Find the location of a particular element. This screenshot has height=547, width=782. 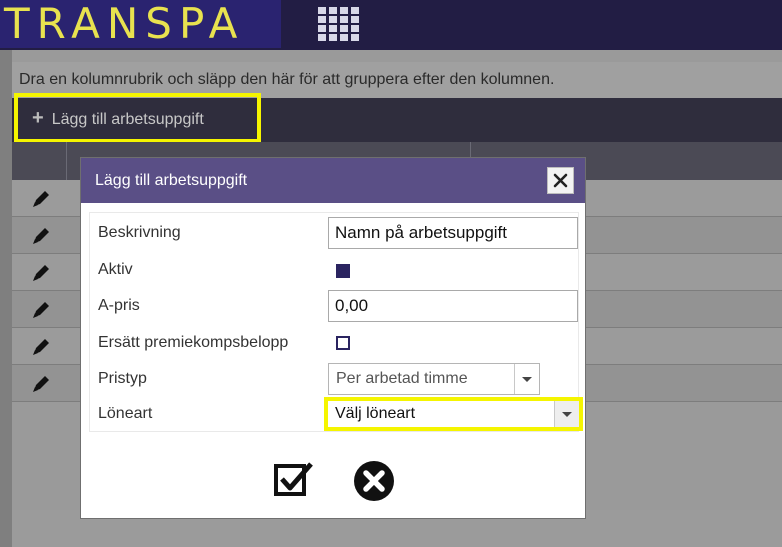

price-type-select: Per arbetad timme is located at coordinates (434, 379).